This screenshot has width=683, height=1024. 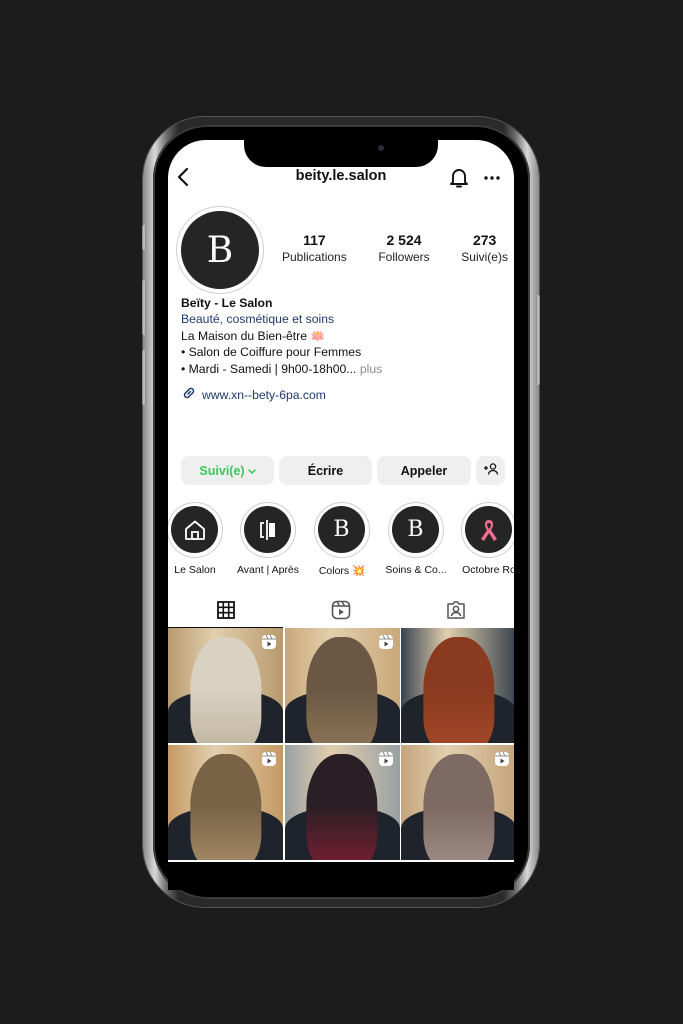 I want to click on mute-switch, so click(x=144, y=237).